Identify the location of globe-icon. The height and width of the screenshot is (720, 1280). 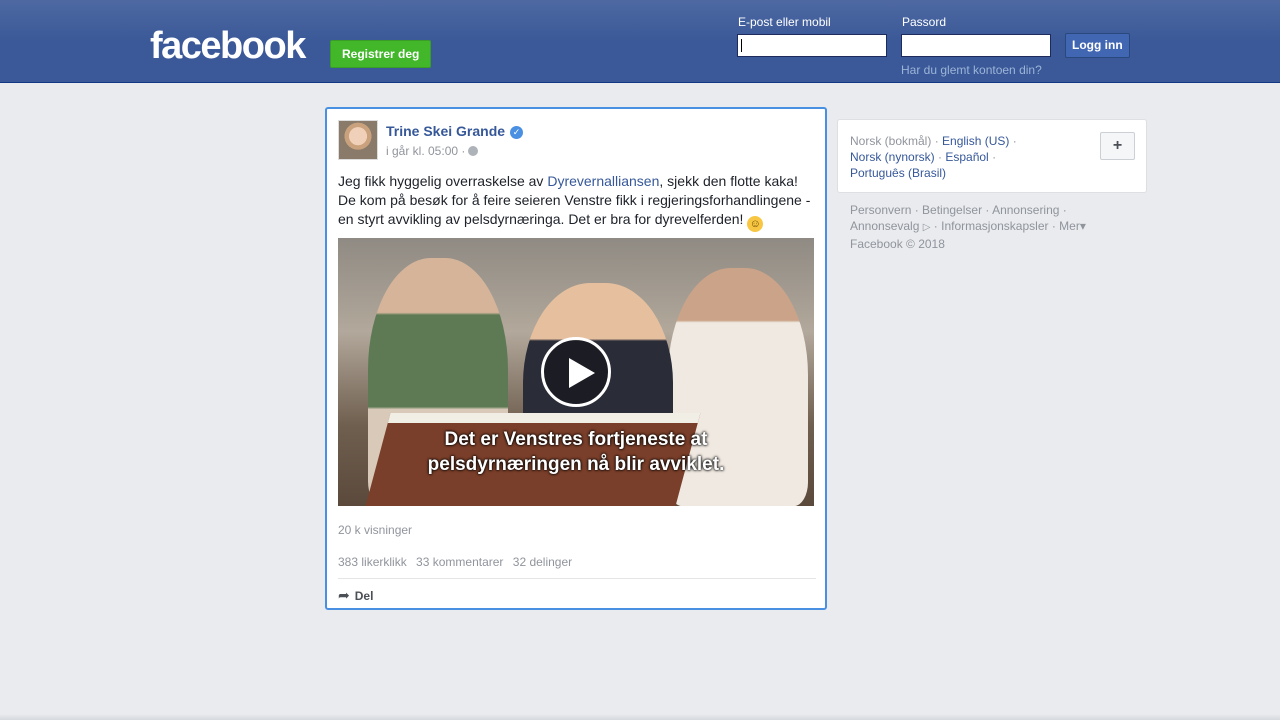
(473, 151).